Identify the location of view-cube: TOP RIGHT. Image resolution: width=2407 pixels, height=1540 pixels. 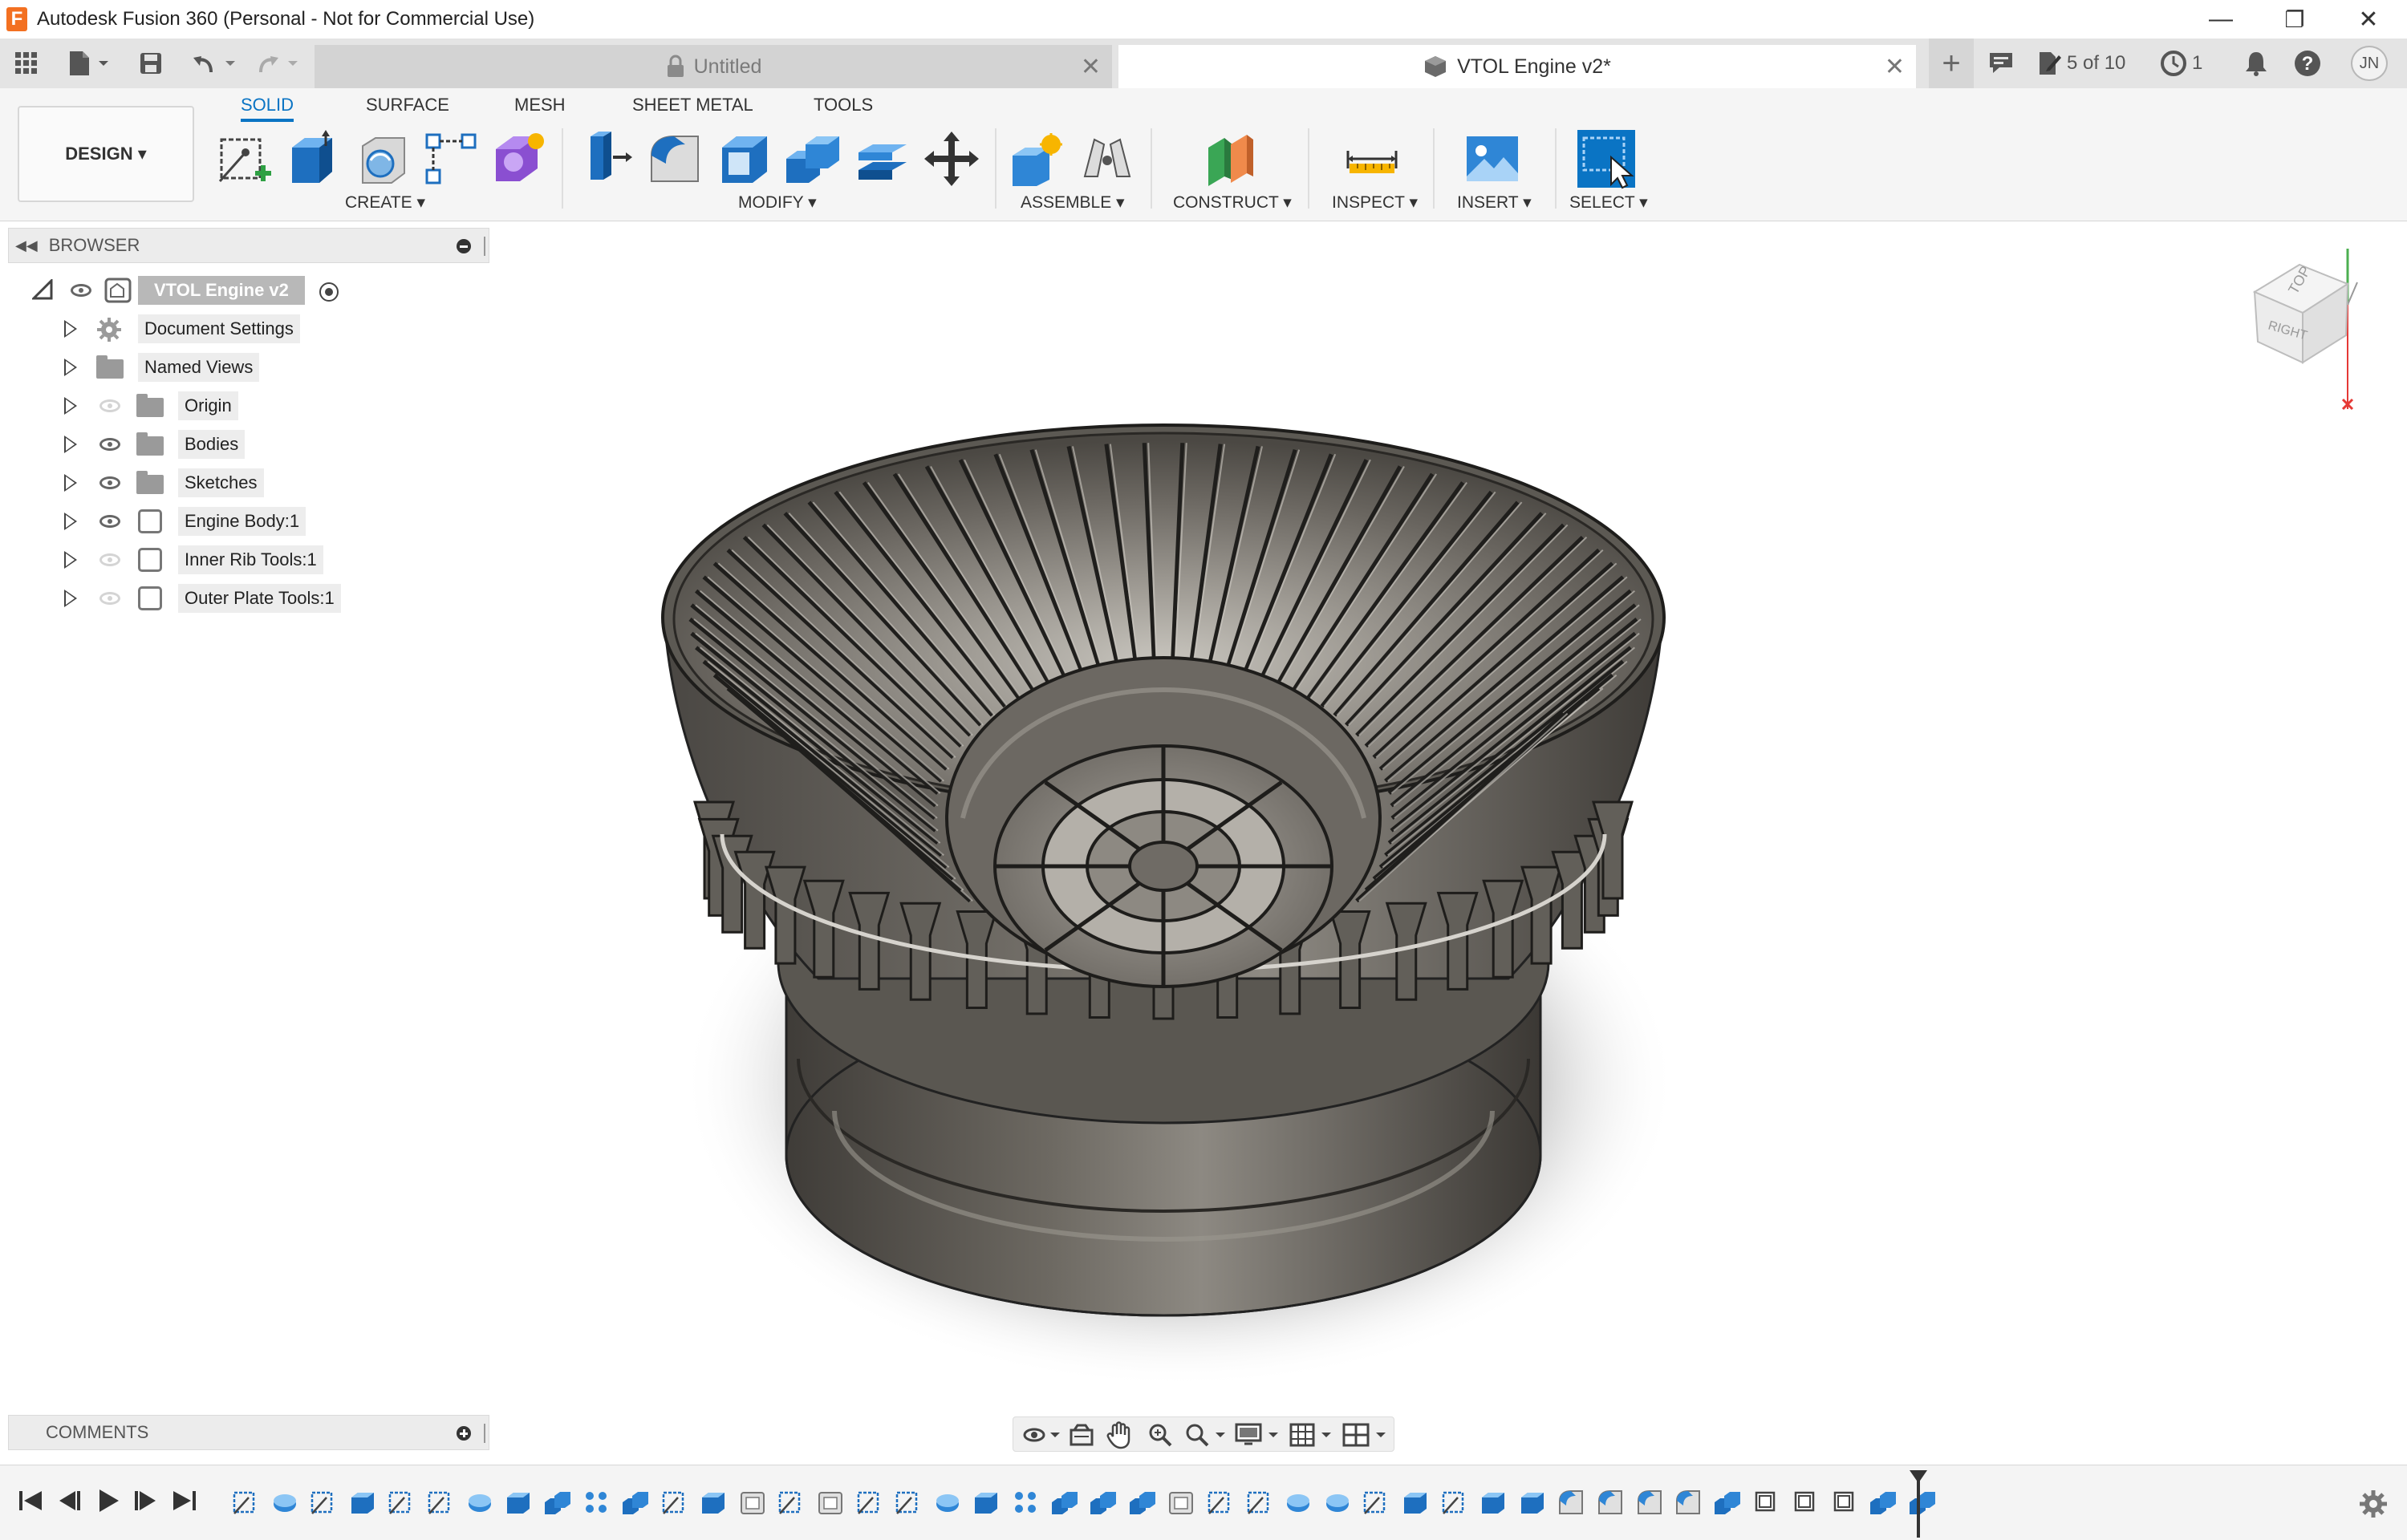
(2307, 329).